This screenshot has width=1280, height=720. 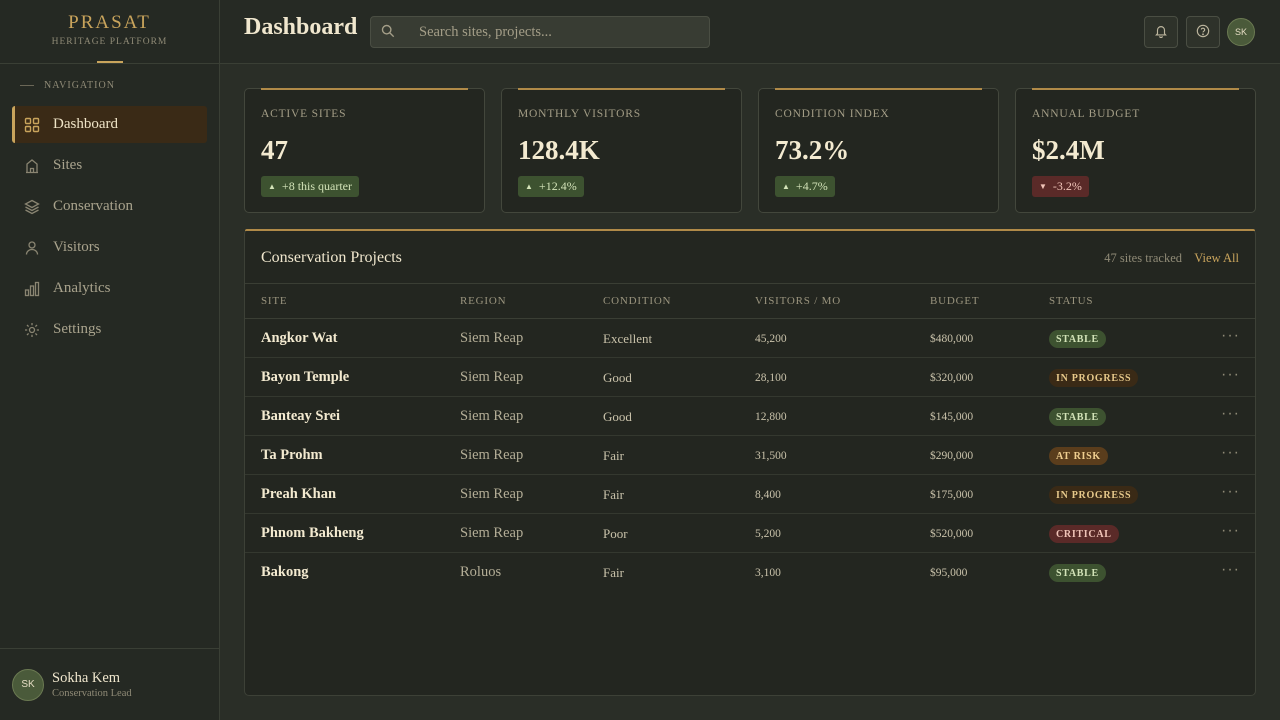 What do you see at coordinates (768, 495) in the screenshot?
I see `site-visitors: 8,400` at bounding box center [768, 495].